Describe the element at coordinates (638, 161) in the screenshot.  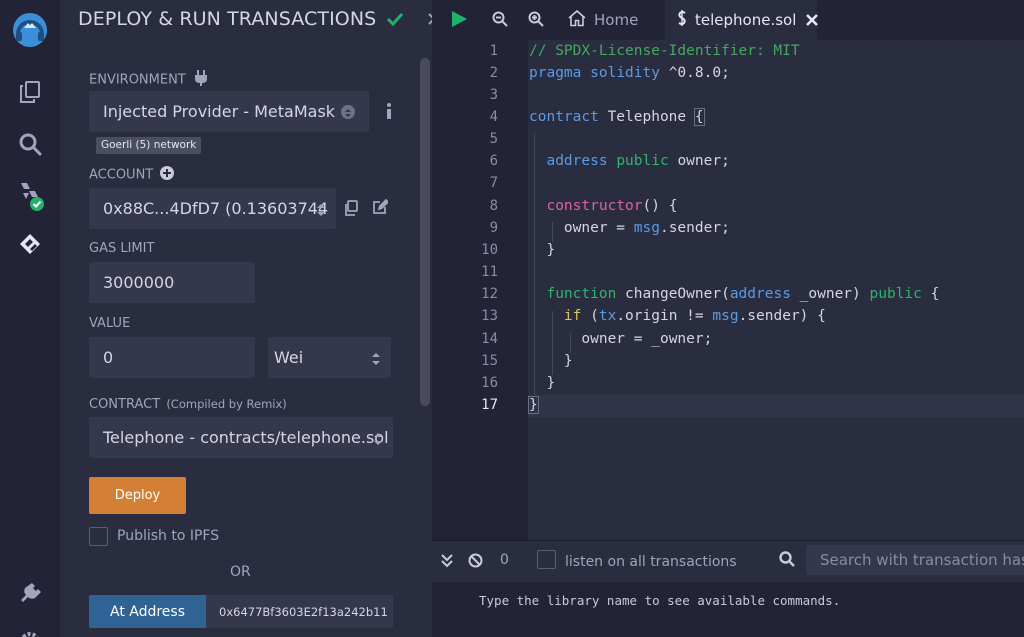
I see `code-line: address public owner;` at that location.